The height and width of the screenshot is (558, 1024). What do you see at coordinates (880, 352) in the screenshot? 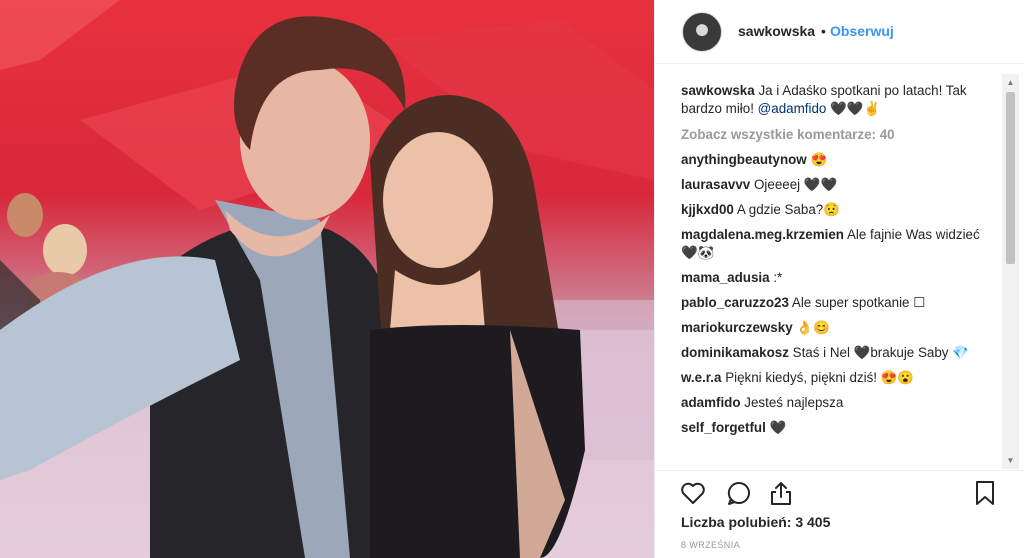
I see `comment-text: Staś i Nel 🖤brakuje Saby 💎` at bounding box center [880, 352].